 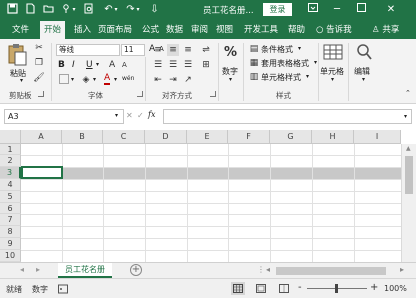 What do you see at coordinates (133, 50) in the screenshot?
I see `font-size-combo: 11` at bounding box center [133, 50].